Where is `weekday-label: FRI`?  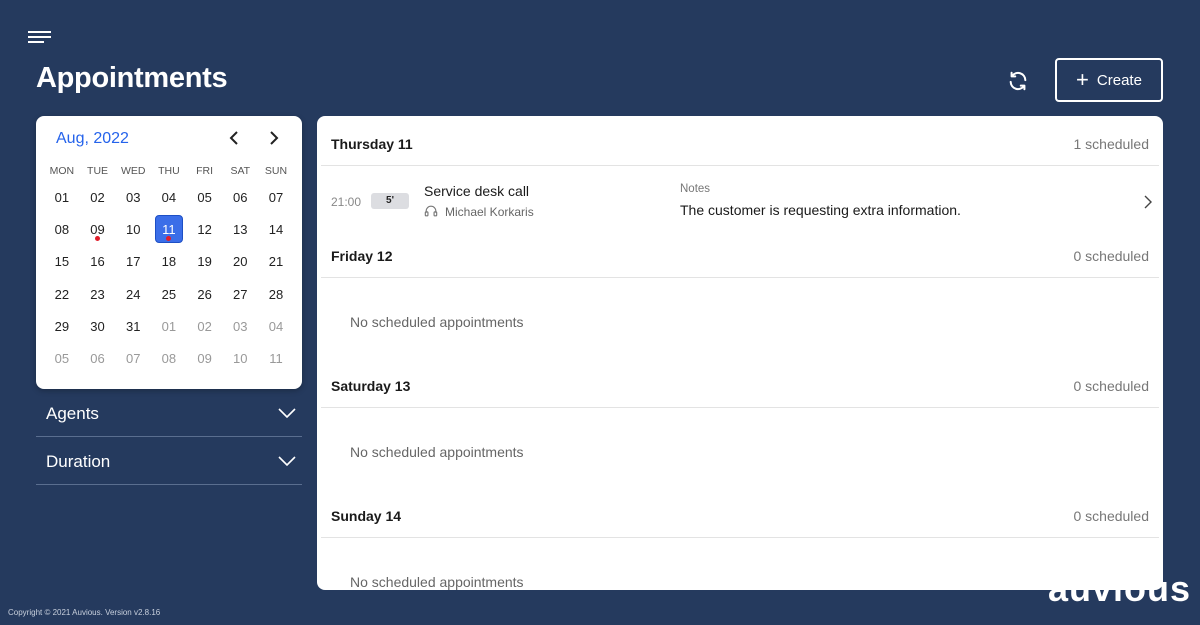
weekday-label: FRI is located at coordinates (205, 171).